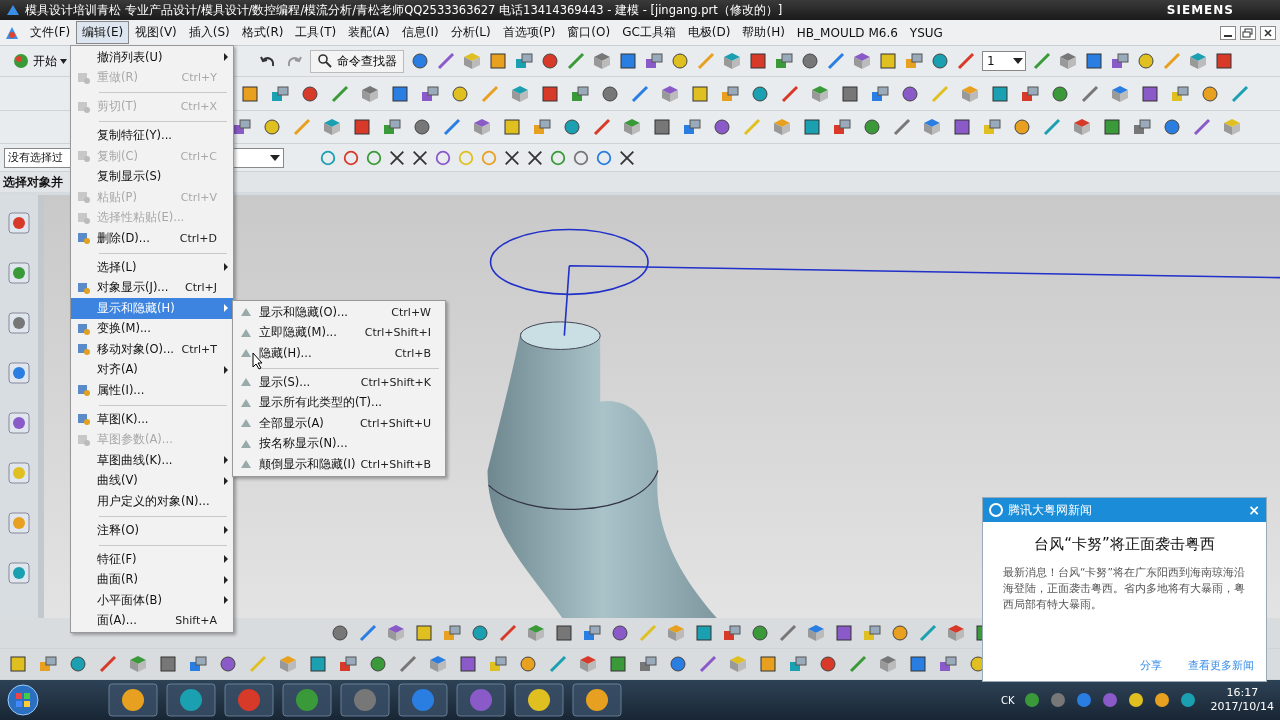 Image resolution: width=1280 pixels, height=720 pixels. What do you see at coordinates (1248, 32) in the screenshot?
I see `restore-icon` at bounding box center [1248, 32].